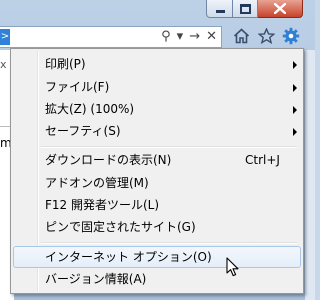 The width and height of the screenshot is (320, 300). I want to click on address-bar-left-icon: >, so click(5, 37).